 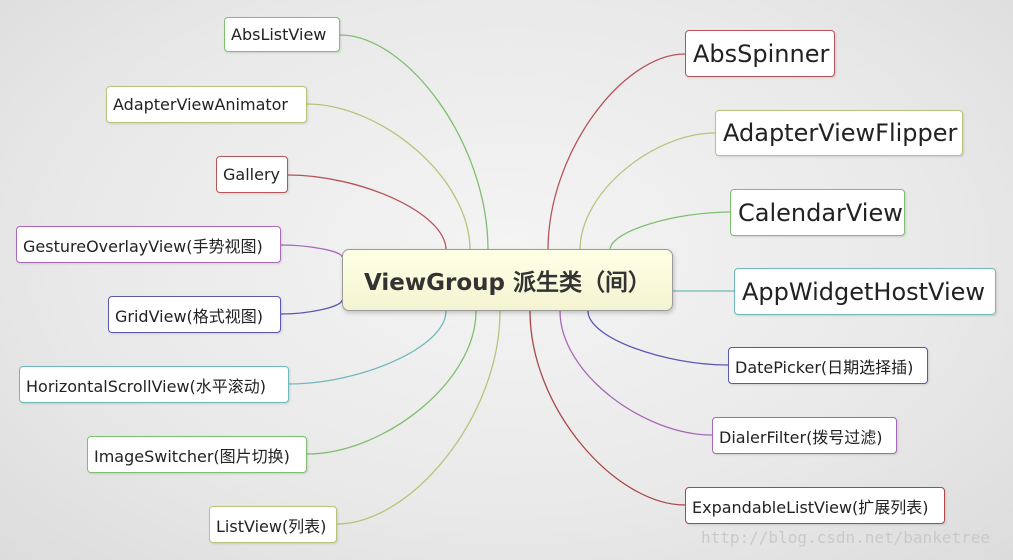 I want to click on node-adapterviewanimator: AdapterViewAnimator, so click(x=206, y=104).